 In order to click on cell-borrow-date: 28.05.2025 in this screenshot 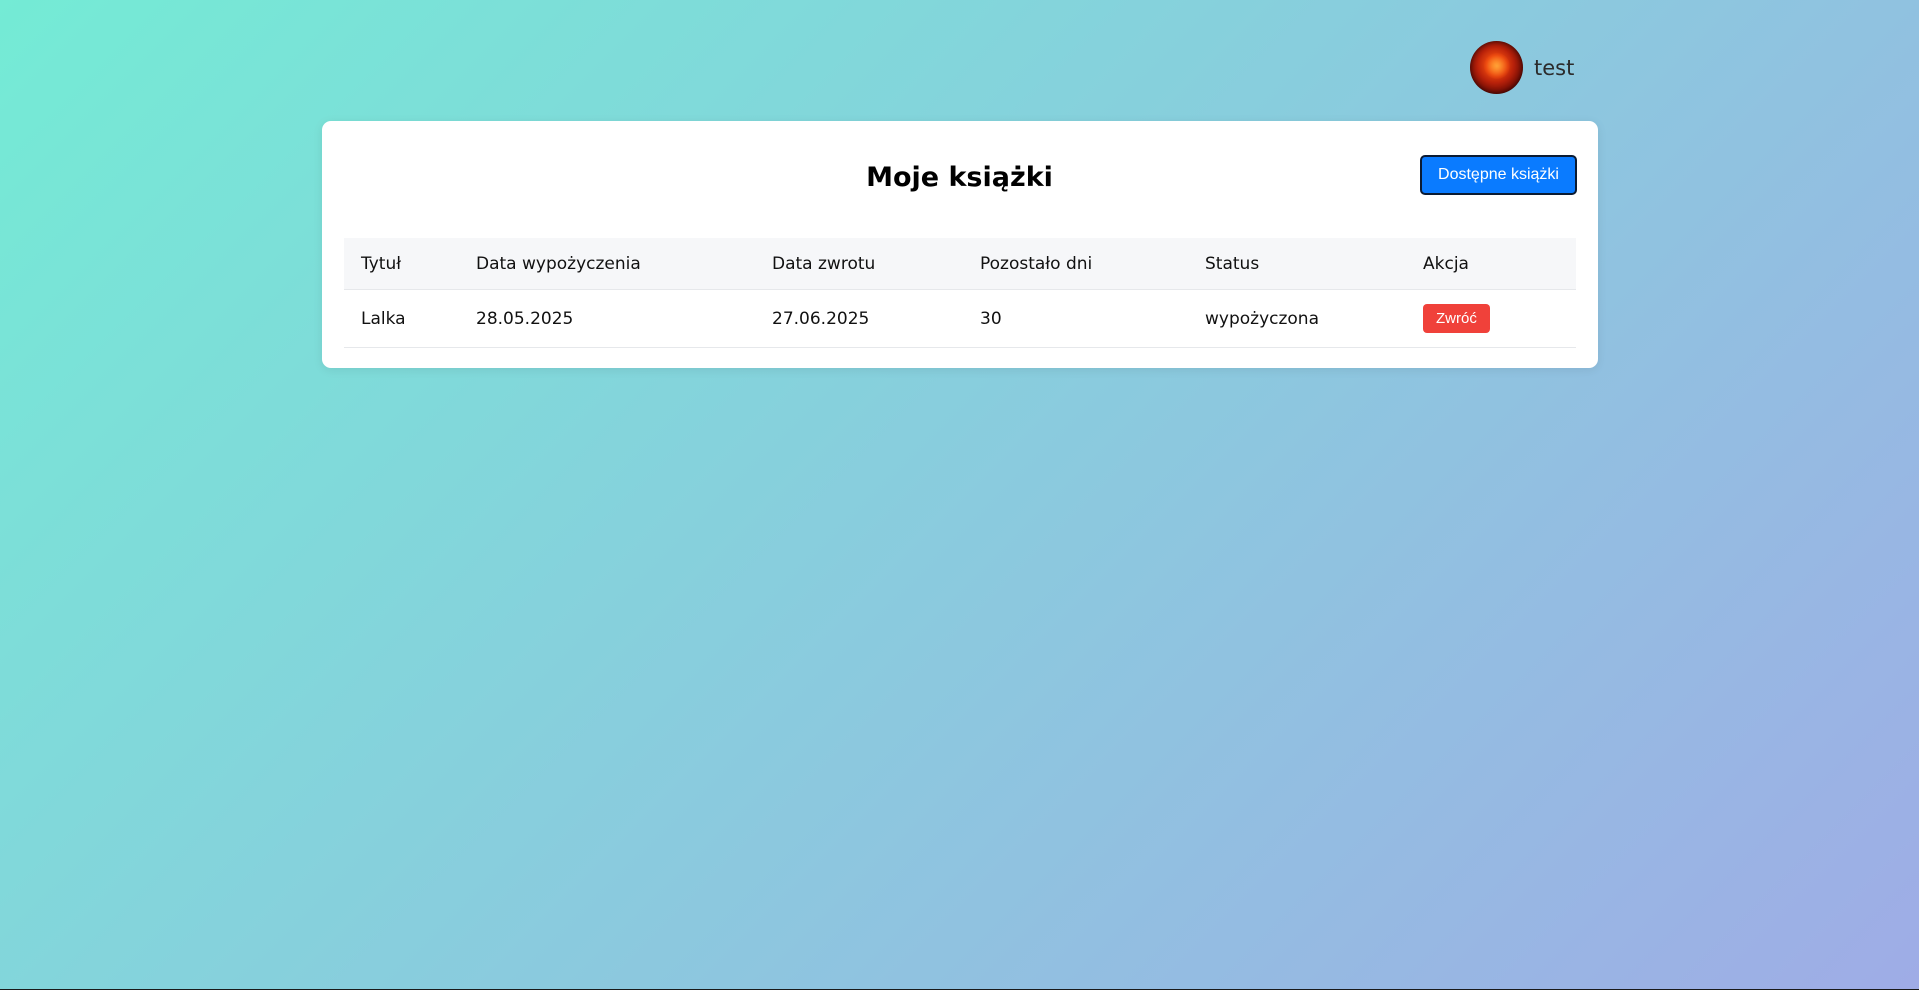, I will do `click(607, 318)`.